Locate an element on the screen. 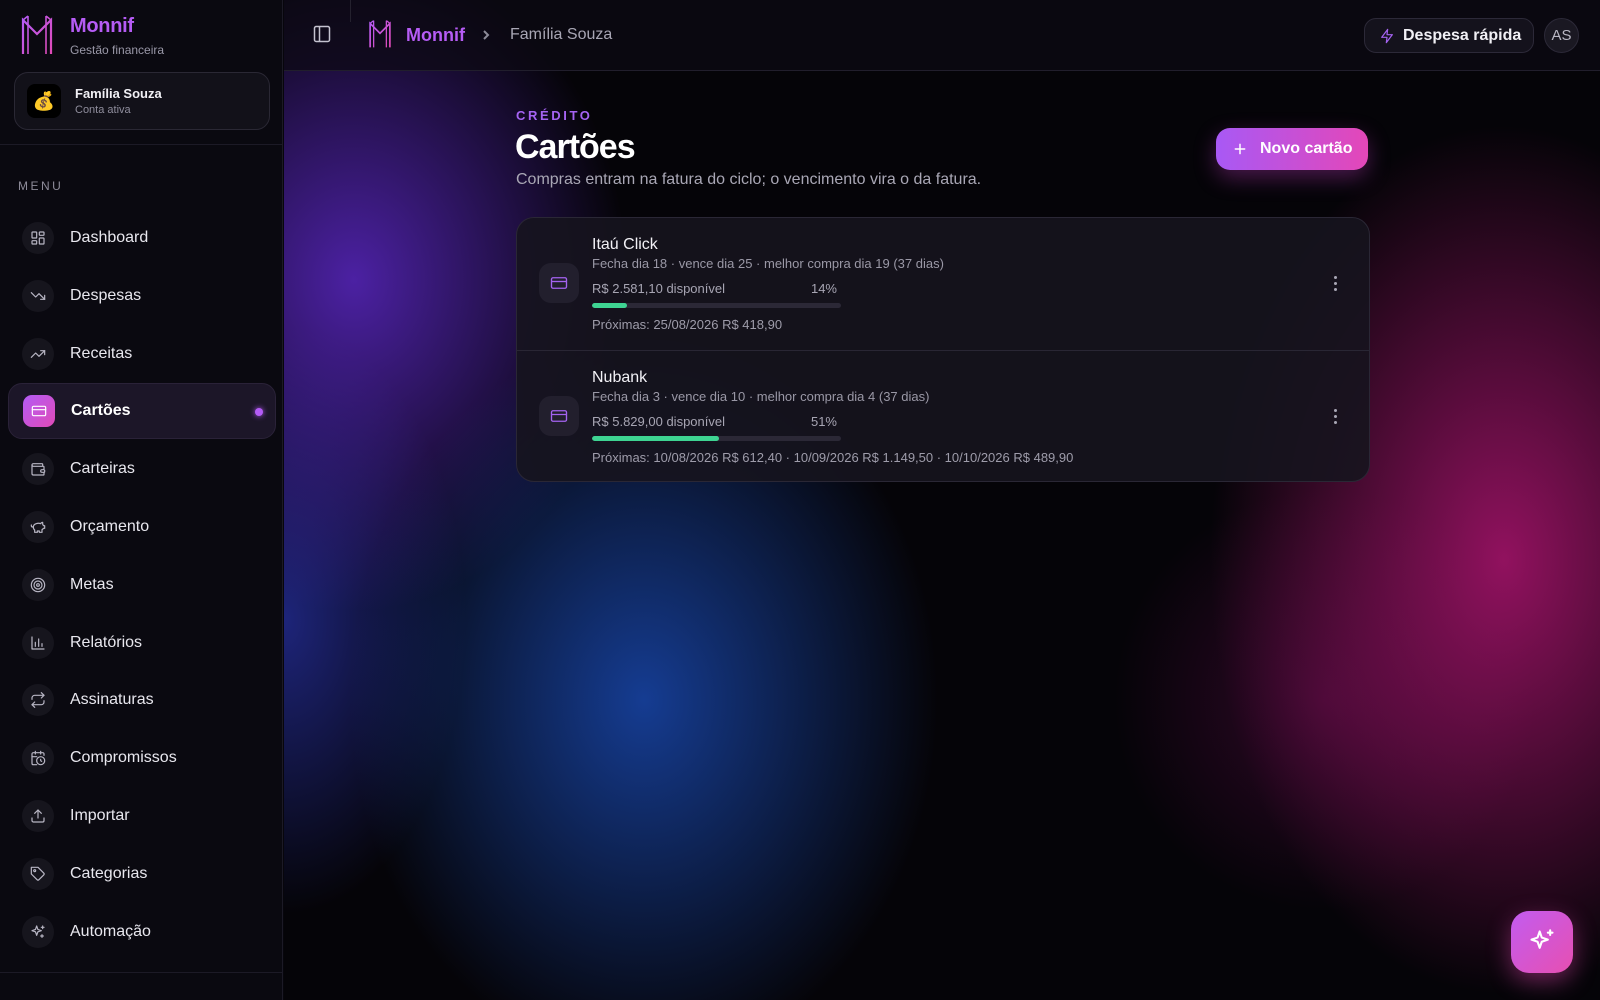  chevron-right-icon is located at coordinates (486, 34).